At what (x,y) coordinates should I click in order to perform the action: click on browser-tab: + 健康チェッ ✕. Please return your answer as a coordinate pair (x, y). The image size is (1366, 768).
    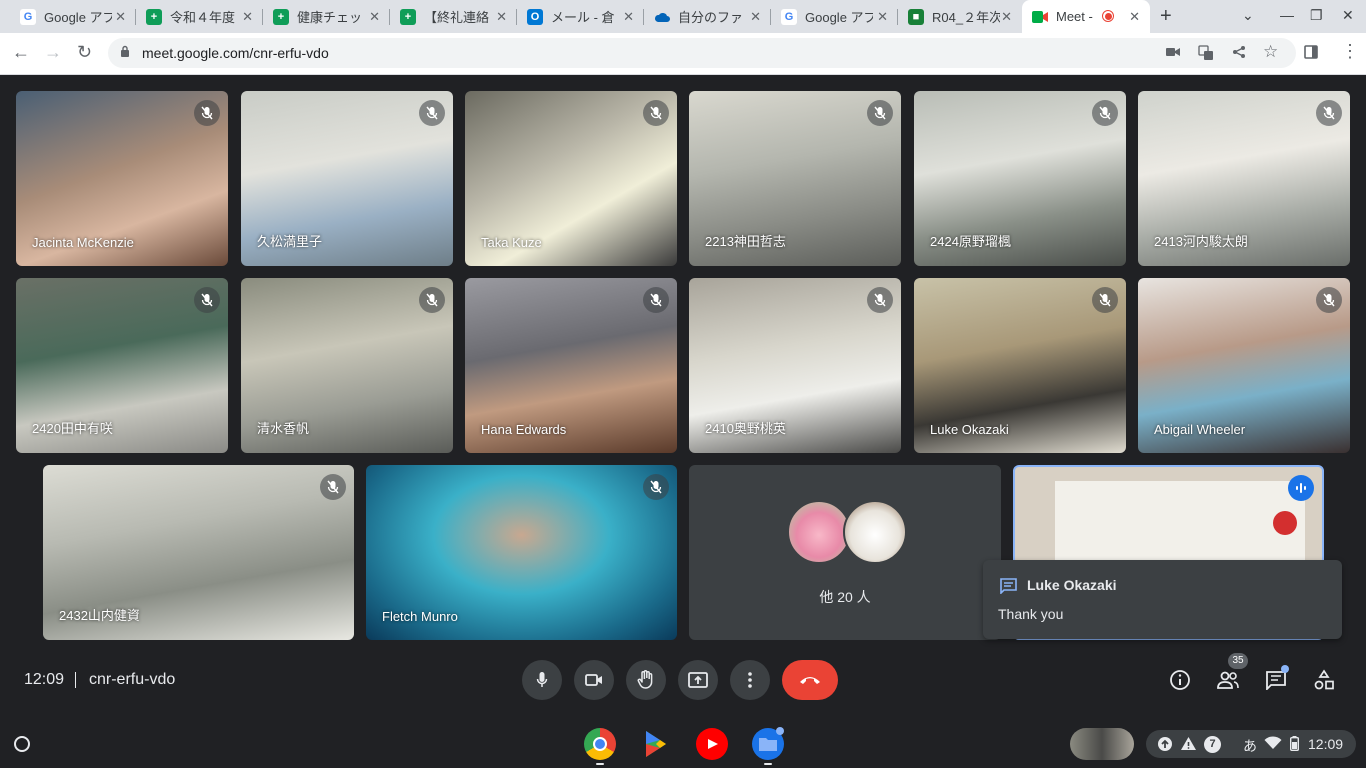
    Looking at the image, I should click on (326, 16).